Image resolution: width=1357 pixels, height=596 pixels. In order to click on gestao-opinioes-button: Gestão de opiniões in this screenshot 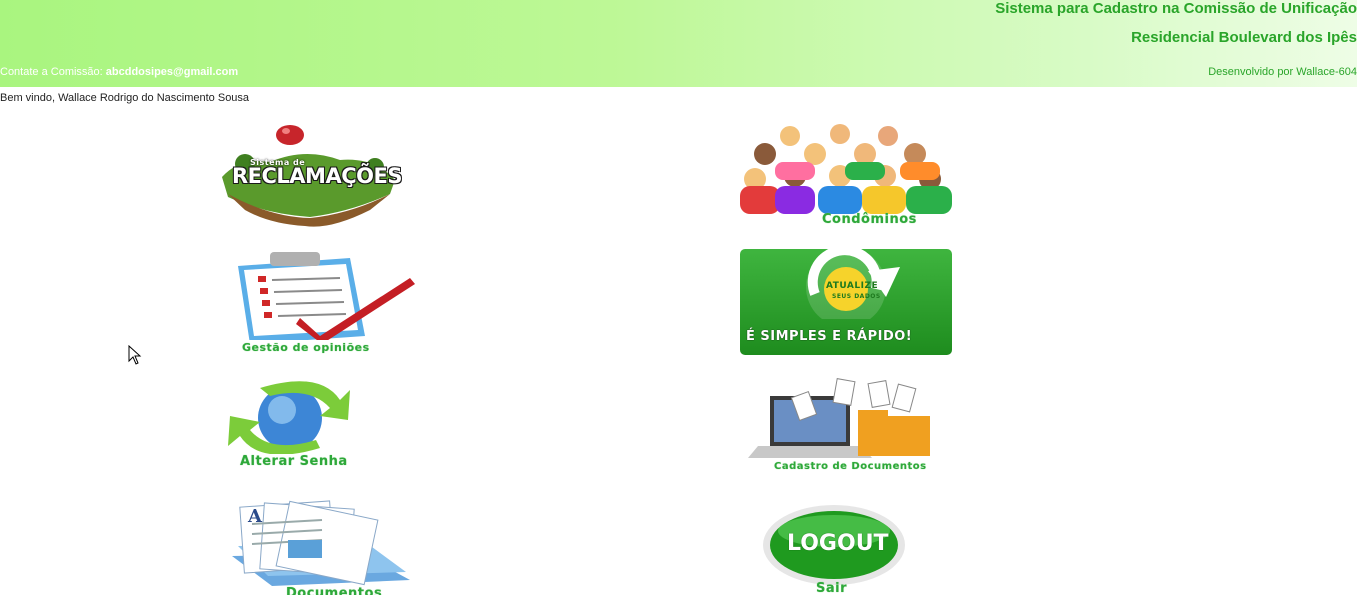, I will do `click(315, 302)`.